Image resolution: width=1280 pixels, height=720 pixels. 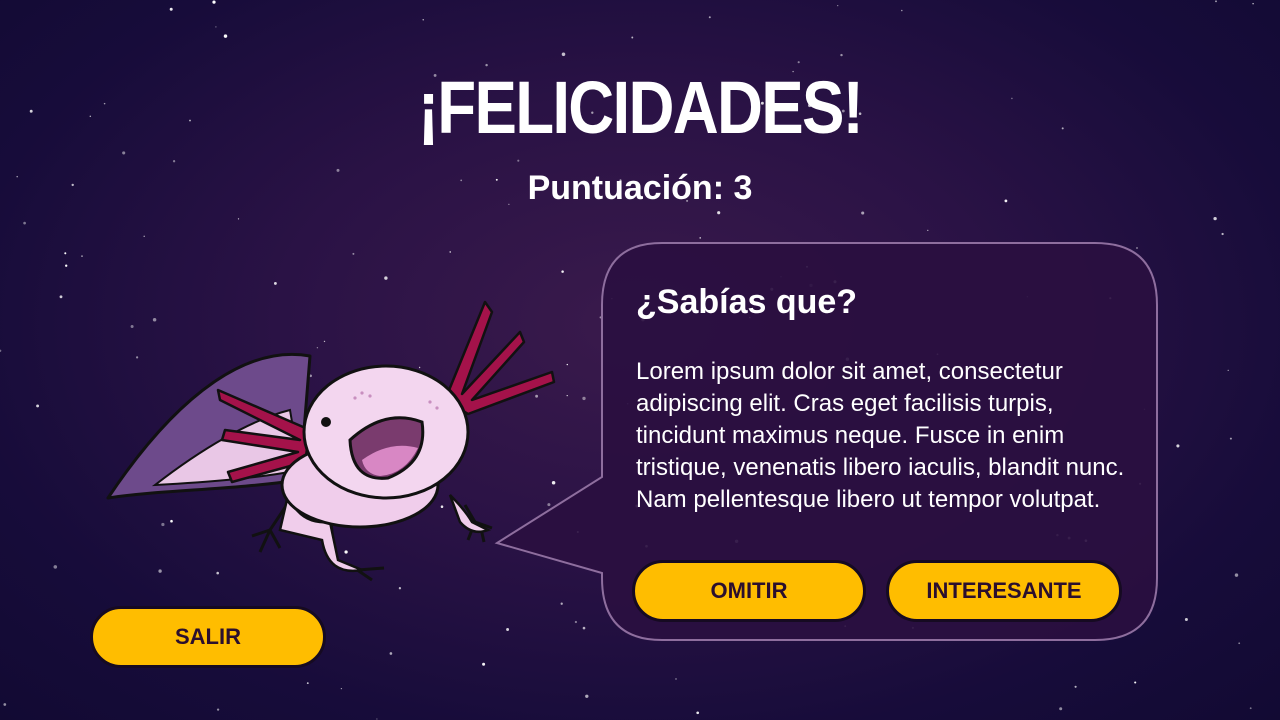 What do you see at coordinates (749, 591) in the screenshot?
I see `skip-button: OMITIR` at bounding box center [749, 591].